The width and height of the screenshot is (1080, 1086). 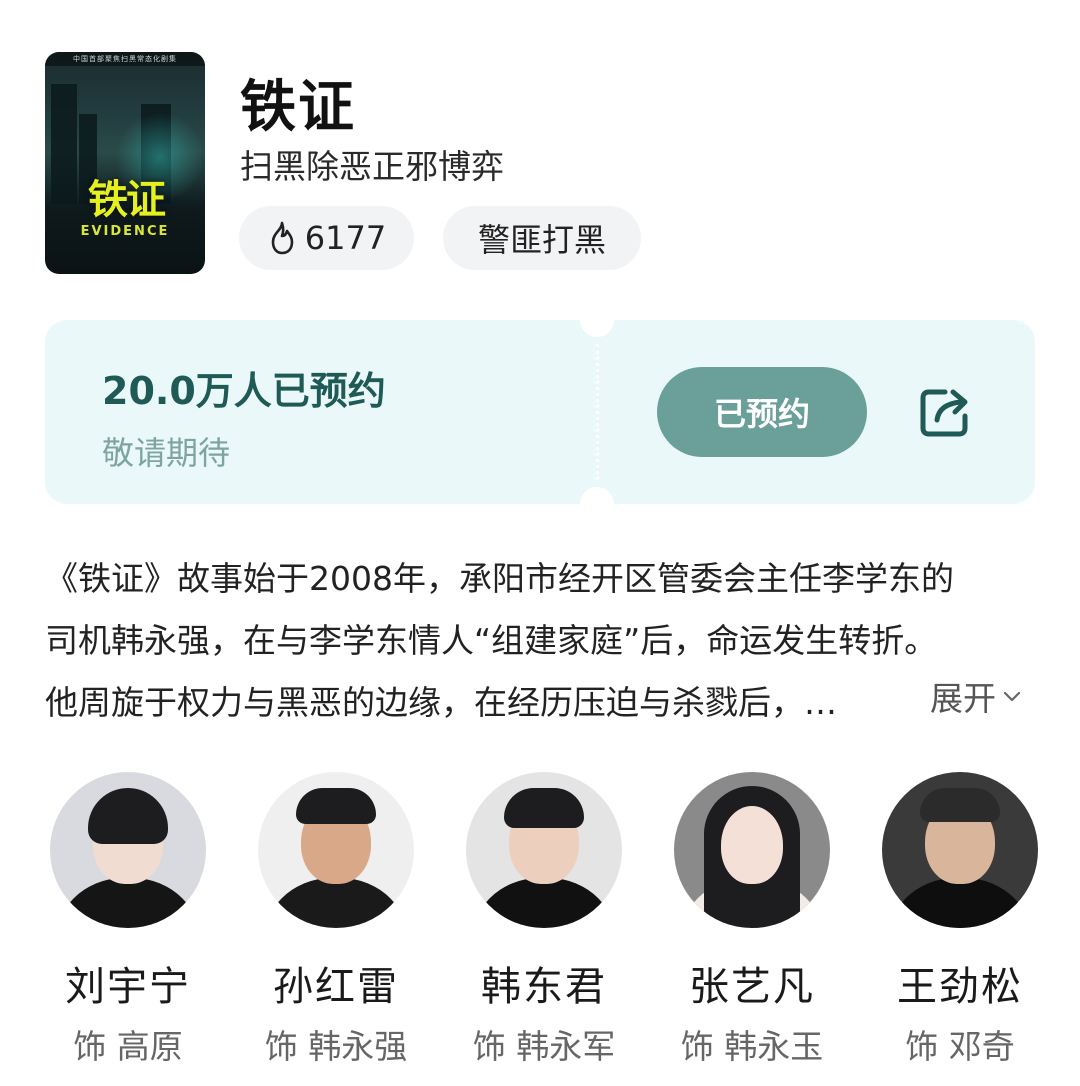 I want to click on cast-role: 饰 韩永强, so click(x=336, y=1046).